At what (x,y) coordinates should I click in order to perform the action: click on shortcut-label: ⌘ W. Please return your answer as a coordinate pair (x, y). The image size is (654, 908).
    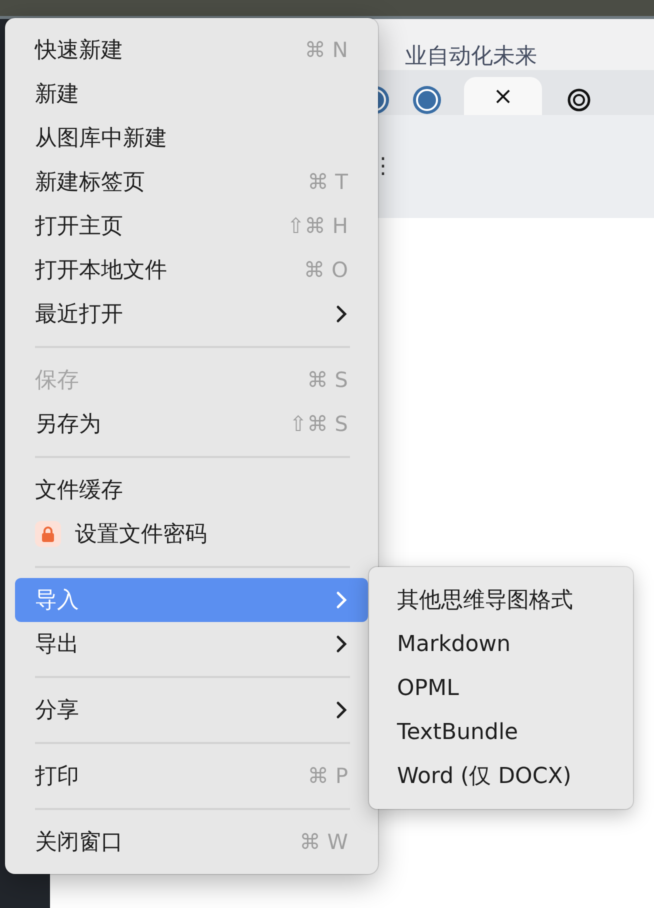
    Looking at the image, I should click on (324, 842).